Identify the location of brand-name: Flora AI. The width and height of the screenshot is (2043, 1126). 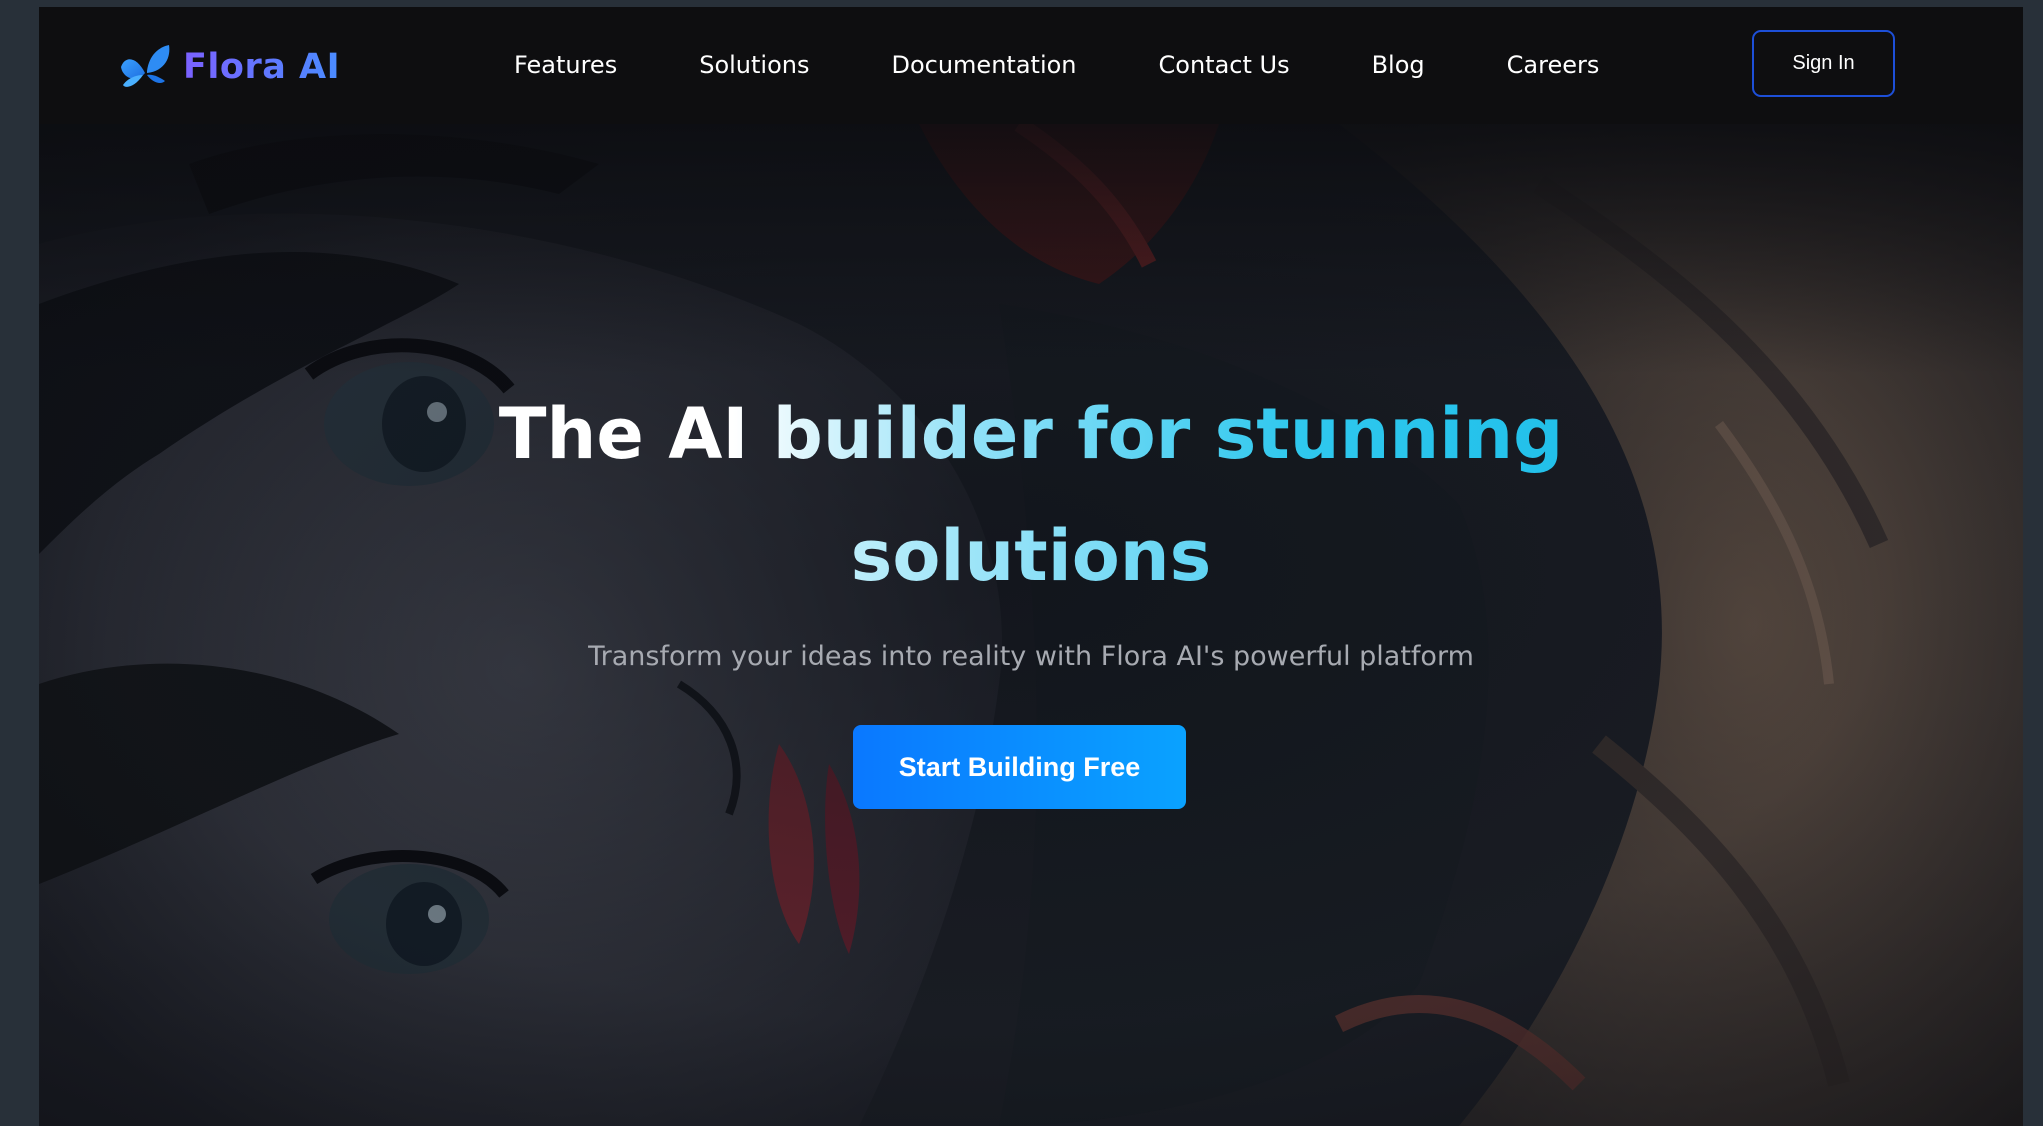
(262, 67).